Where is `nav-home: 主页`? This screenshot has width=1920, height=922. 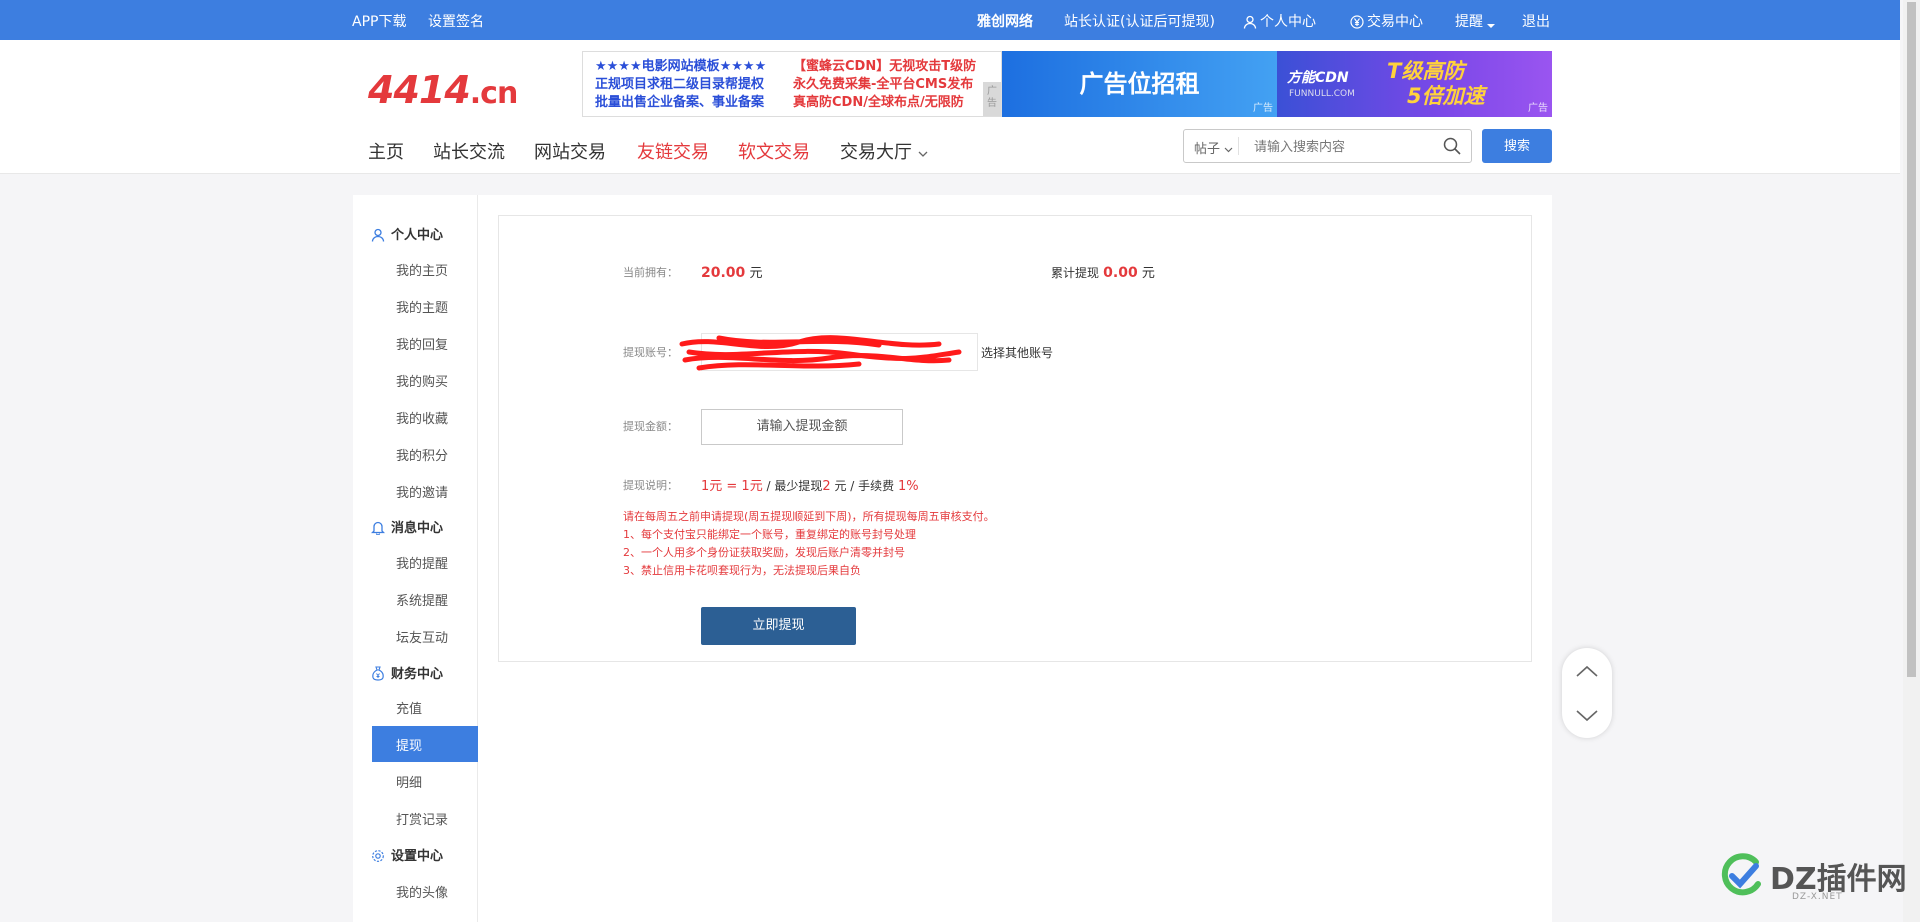 nav-home: 主页 is located at coordinates (386, 151).